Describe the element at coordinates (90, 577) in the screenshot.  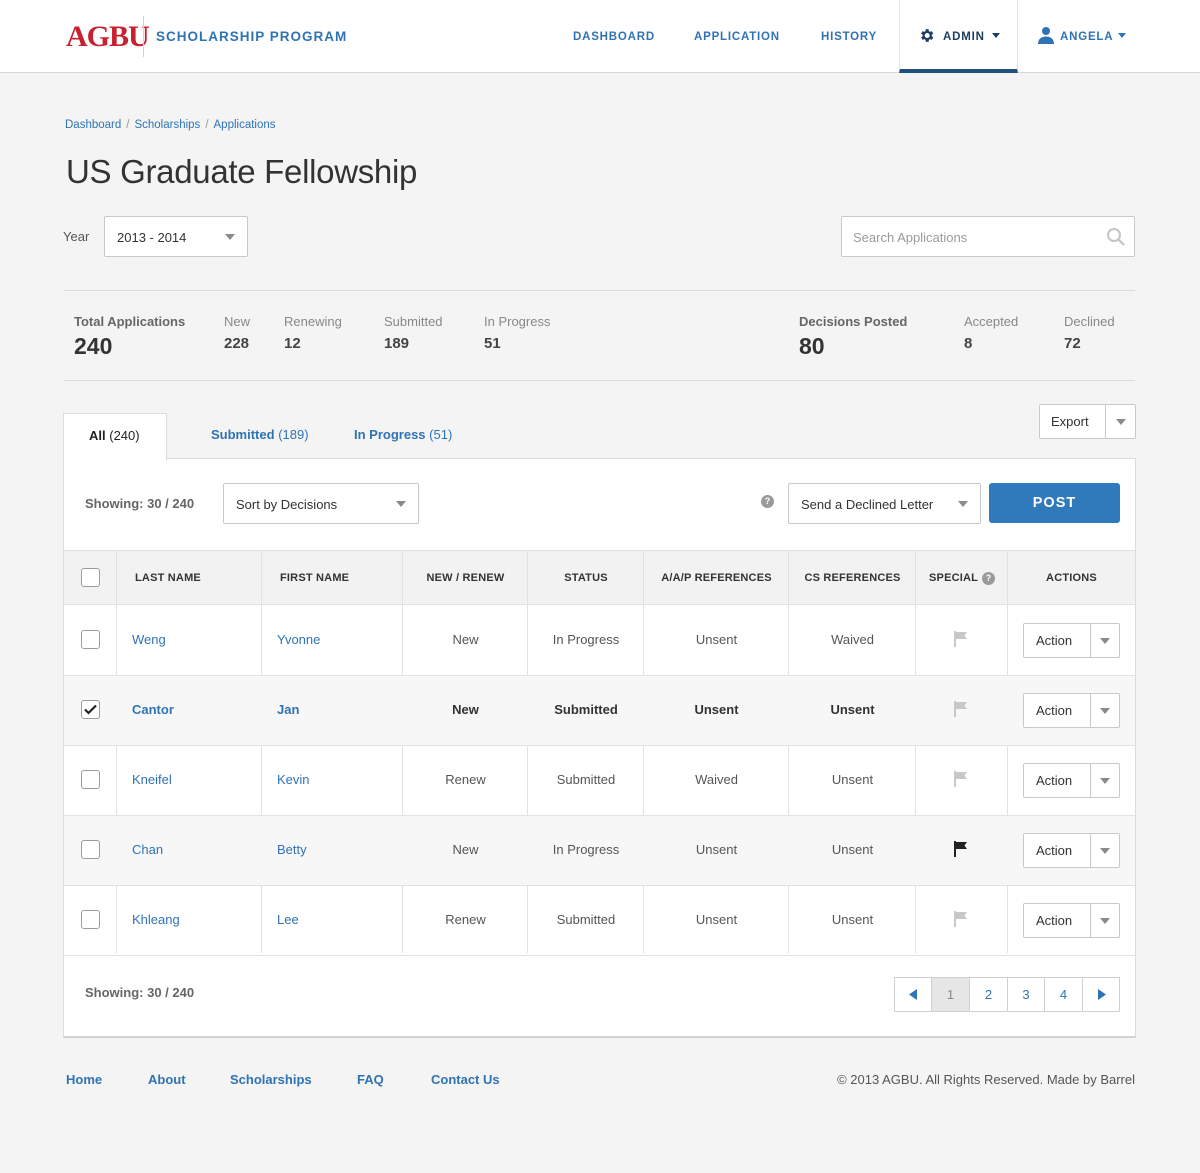
I see `select-all-checkbox` at that location.